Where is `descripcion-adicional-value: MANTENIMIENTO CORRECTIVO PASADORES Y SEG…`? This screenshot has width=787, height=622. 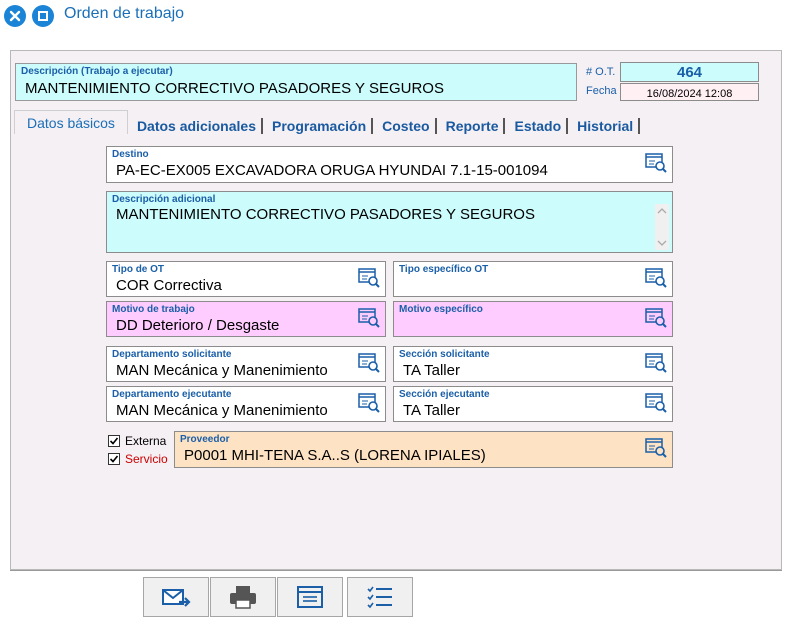 descripcion-adicional-value: MANTENIMIENTO CORRECTIVO PASADORES Y SEG… is located at coordinates (325, 214).